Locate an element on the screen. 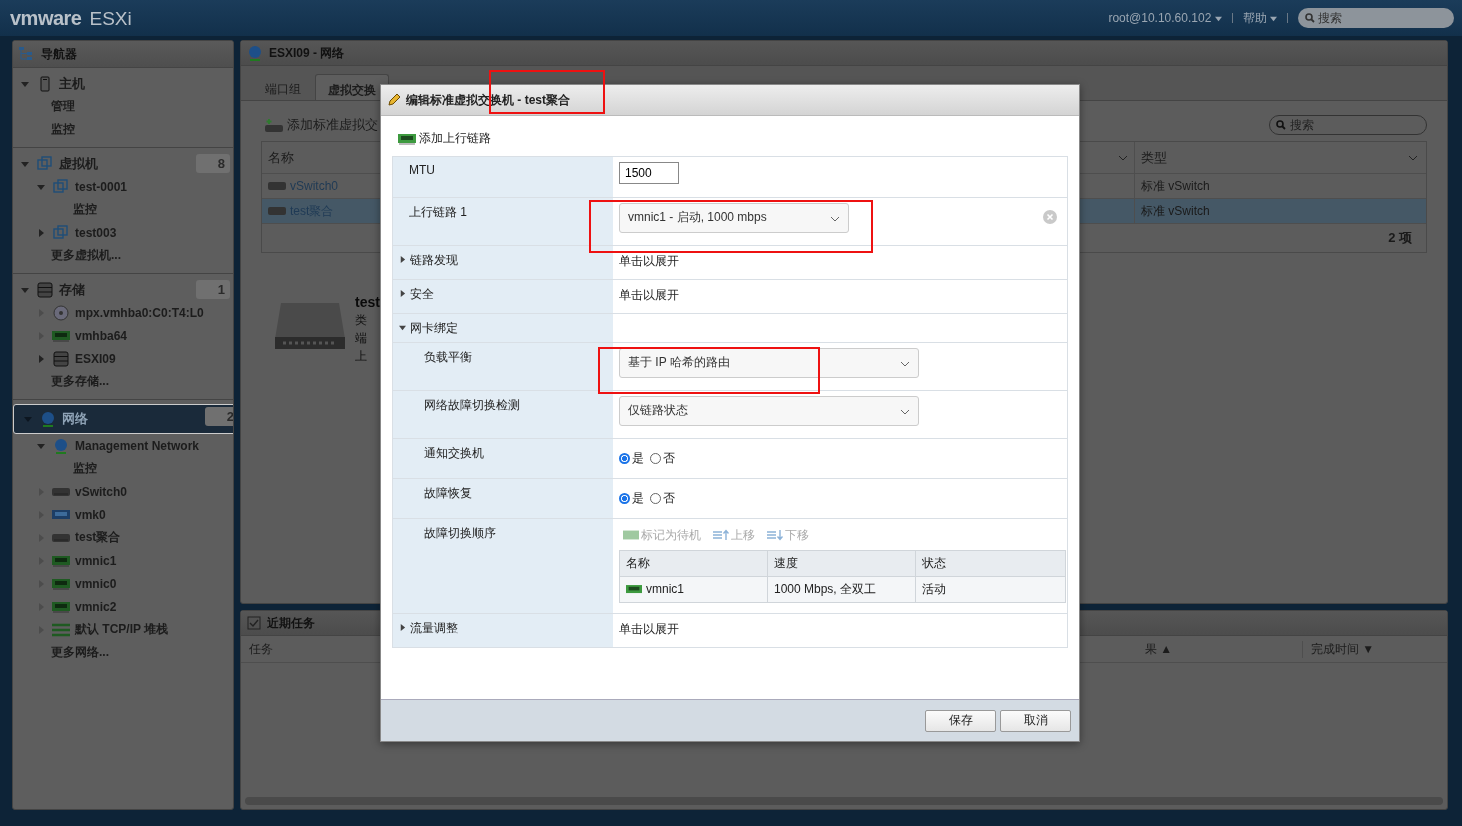 This screenshot has height=826, width=1462. nav-item: 管理 is located at coordinates (63, 106).